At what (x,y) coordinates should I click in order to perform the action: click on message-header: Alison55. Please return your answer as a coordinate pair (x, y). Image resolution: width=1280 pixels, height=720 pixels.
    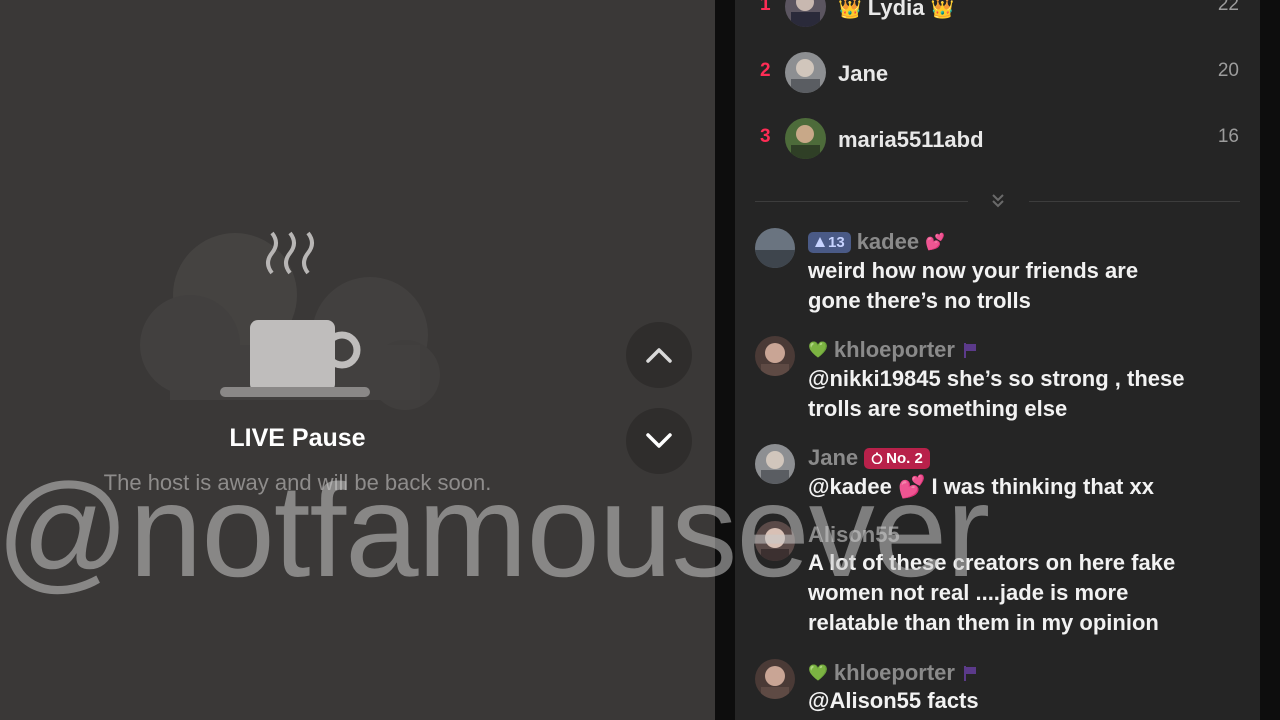
    Looking at the image, I should click on (854, 535).